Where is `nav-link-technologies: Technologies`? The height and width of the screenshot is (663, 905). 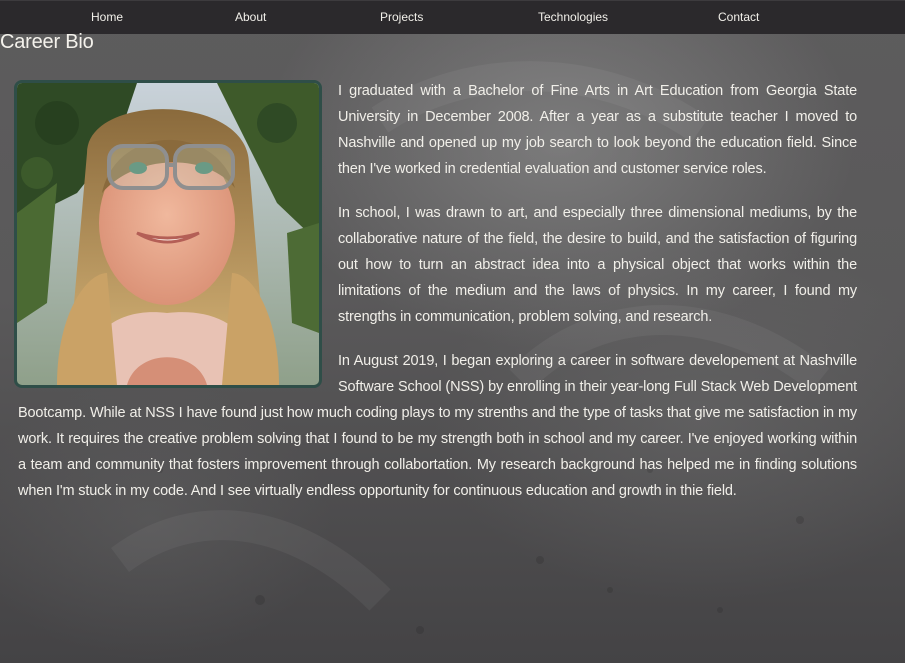
nav-link-technologies: Technologies is located at coordinates (573, 17).